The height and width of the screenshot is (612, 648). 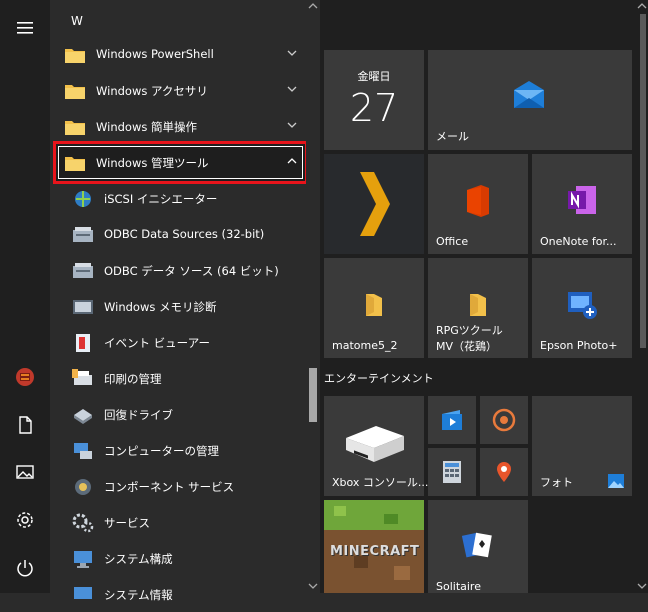 I want to click on photos-tile: フォト, so click(x=582, y=446).